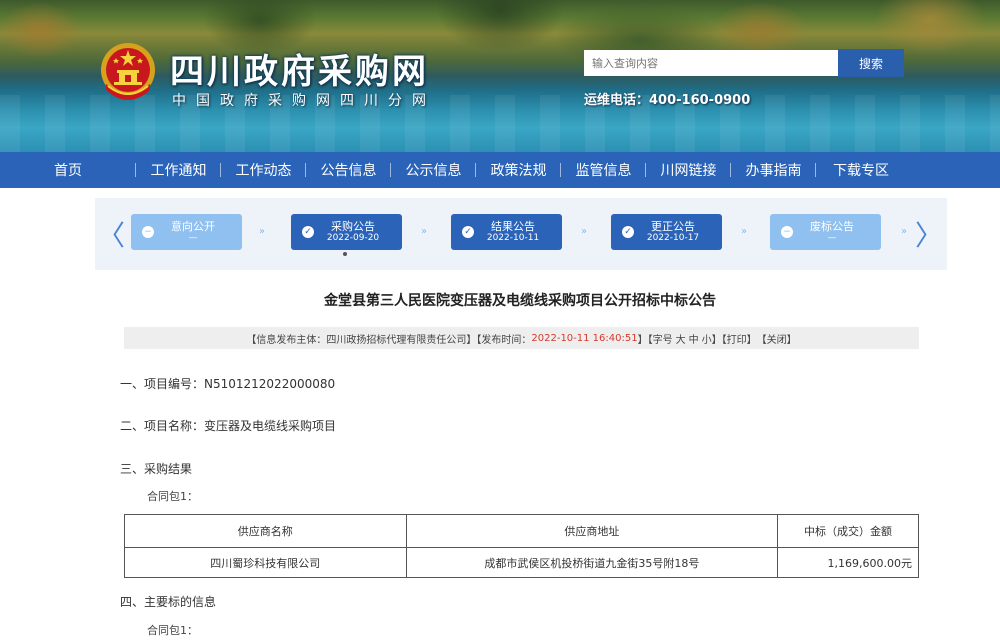  What do you see at coordinates (734, 338) in the screenshot?
I see `print-link: 】【打印】` at bounding box center [734, 338].